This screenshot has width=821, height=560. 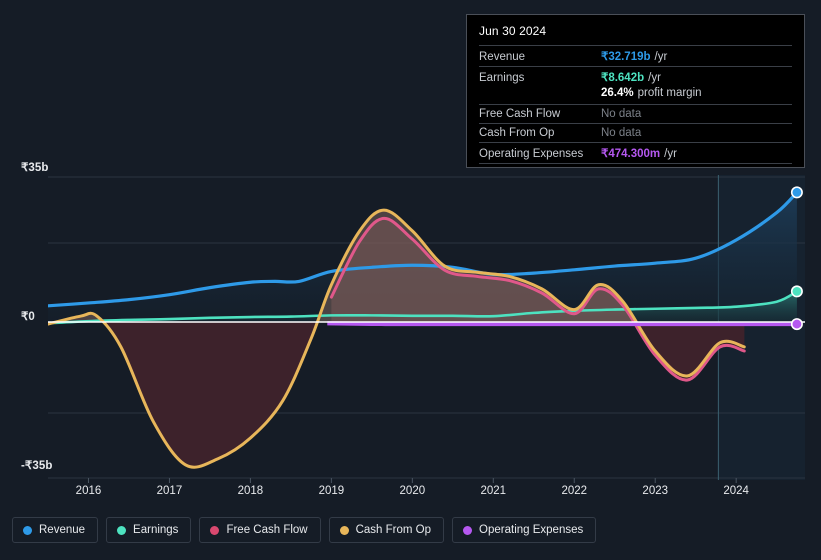 What do you see at coordinates (520, 114) in the screenshot?
I see `tooltip-row-label: Free Cash Flow` at bounding box center [520, 114].